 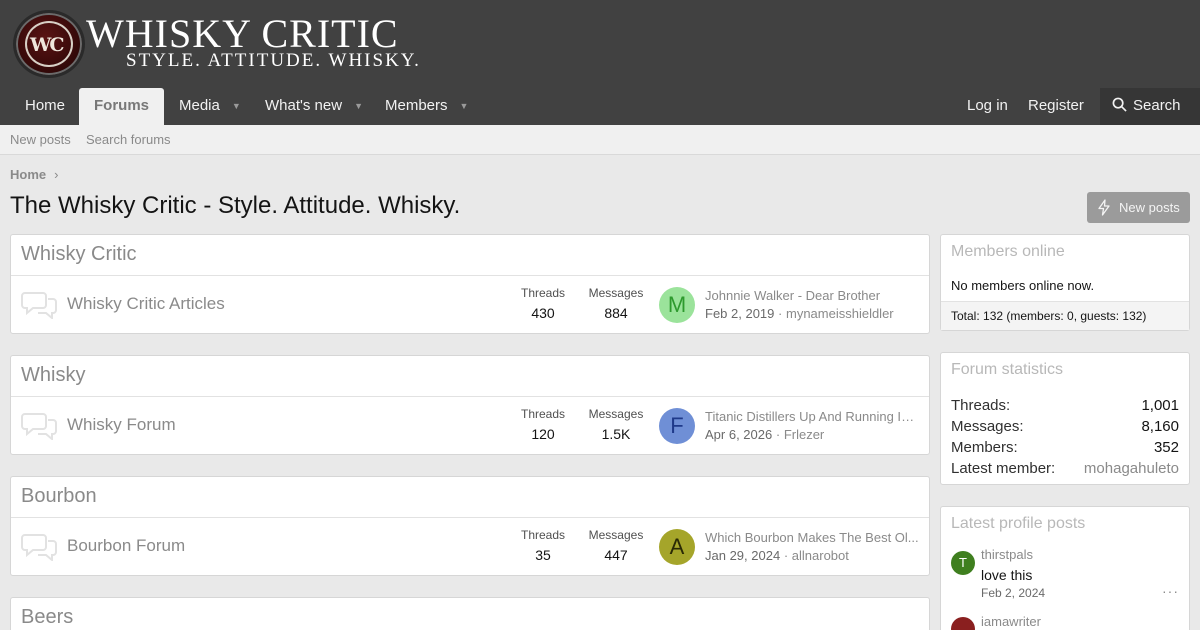 I want to click on threads-count: 35, so click(x=543, y=555).